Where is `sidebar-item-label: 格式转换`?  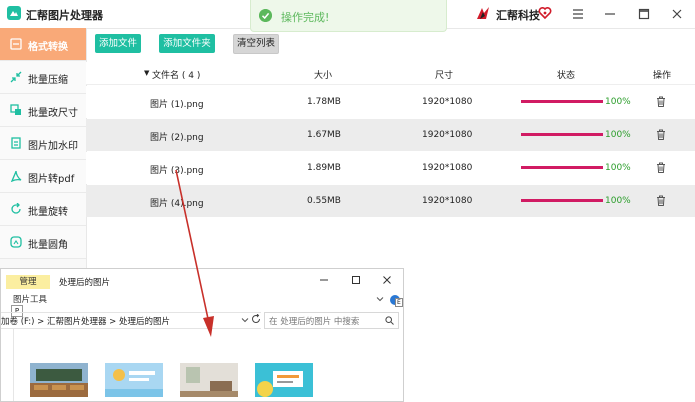 sidebar-item-label: 格式转换 is located at coordinates (48, 47).